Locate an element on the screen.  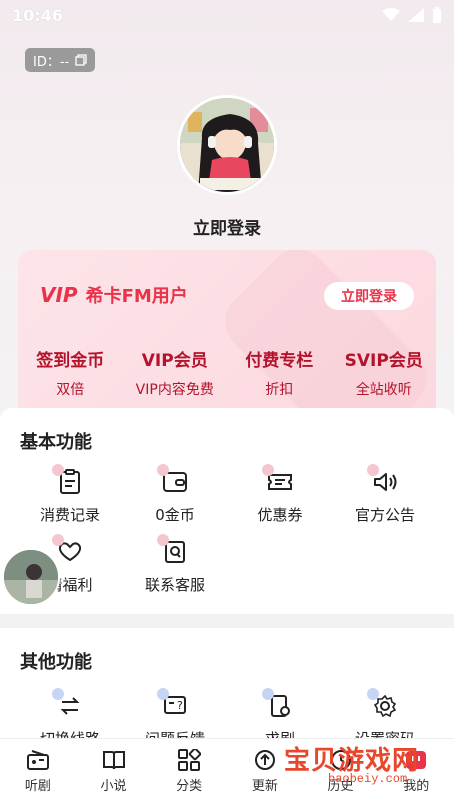
benefit-svip: SVIP会员 全站收听 is located at coordinates (384, 372).